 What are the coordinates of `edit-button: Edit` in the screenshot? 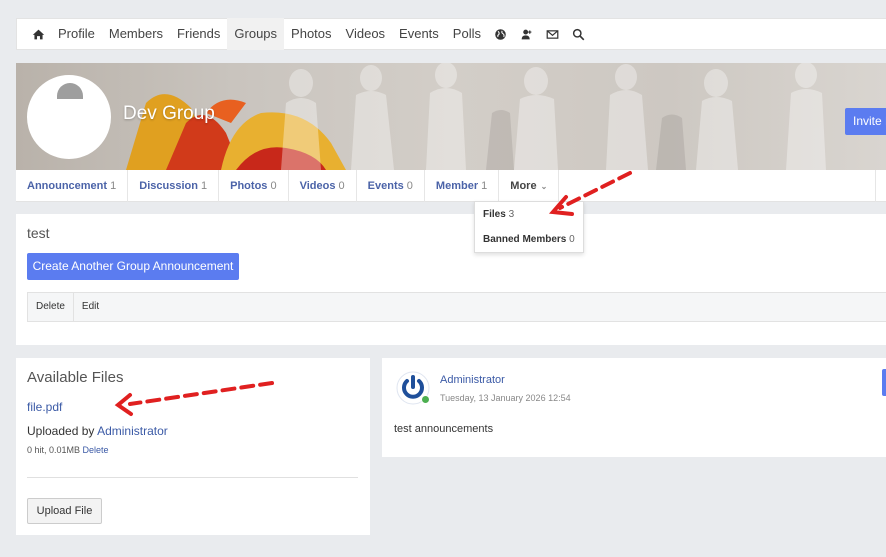 It's located at (90, 307).